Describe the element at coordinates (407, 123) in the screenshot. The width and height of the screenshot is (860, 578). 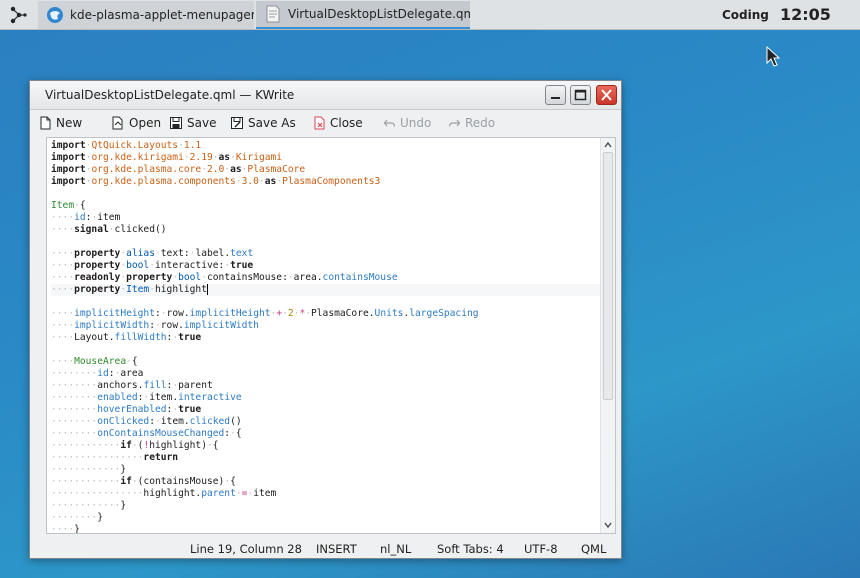
I see `undo-button: Undo` at that location.